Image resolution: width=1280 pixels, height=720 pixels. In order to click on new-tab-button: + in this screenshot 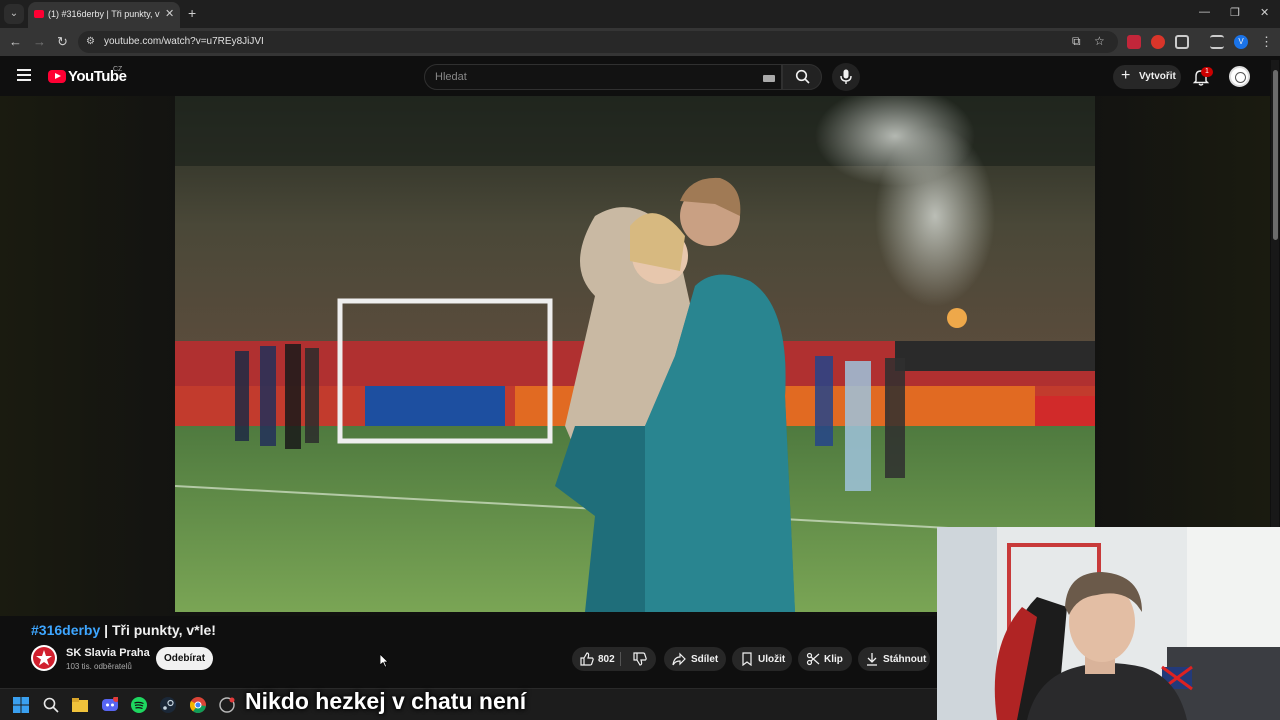, I will do `click(192, 13)`.